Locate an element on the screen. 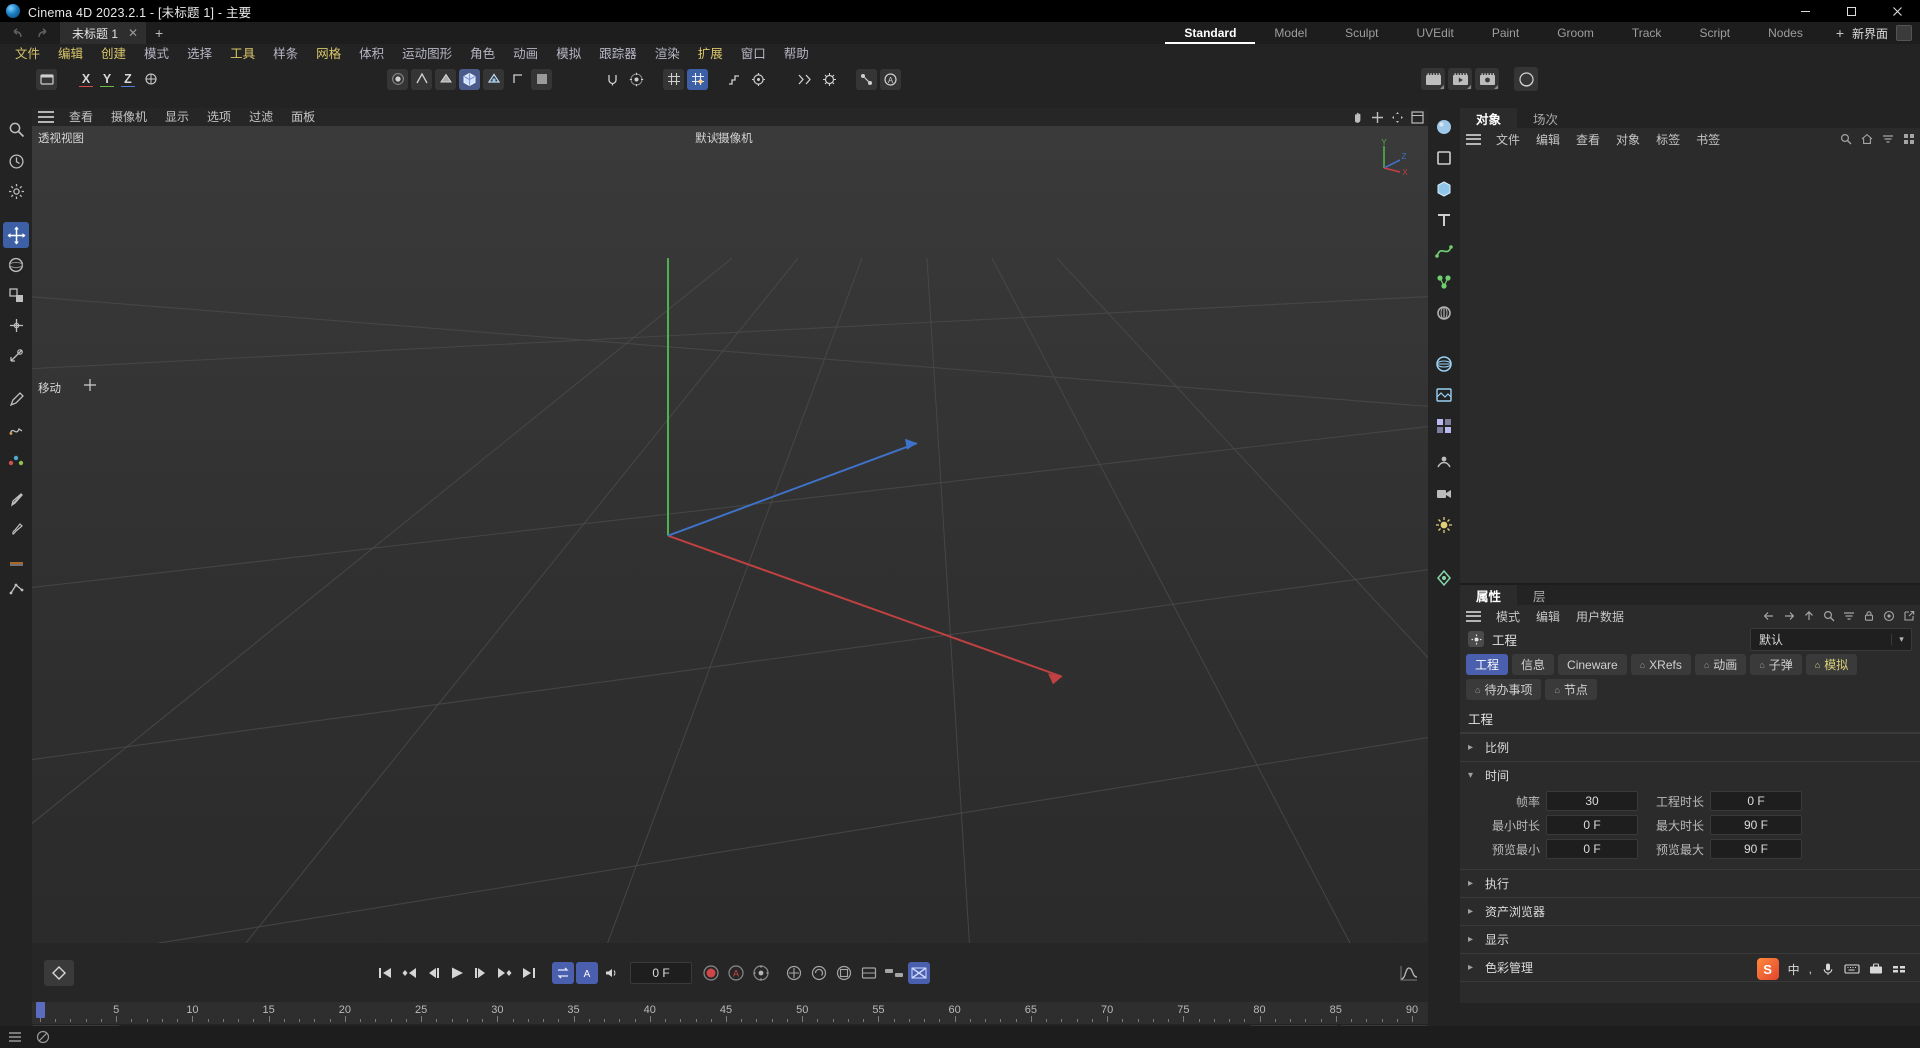 This screenshot has width=1920, height=1048. max-time-input: 90 F is located at coordinates (1756, 825).